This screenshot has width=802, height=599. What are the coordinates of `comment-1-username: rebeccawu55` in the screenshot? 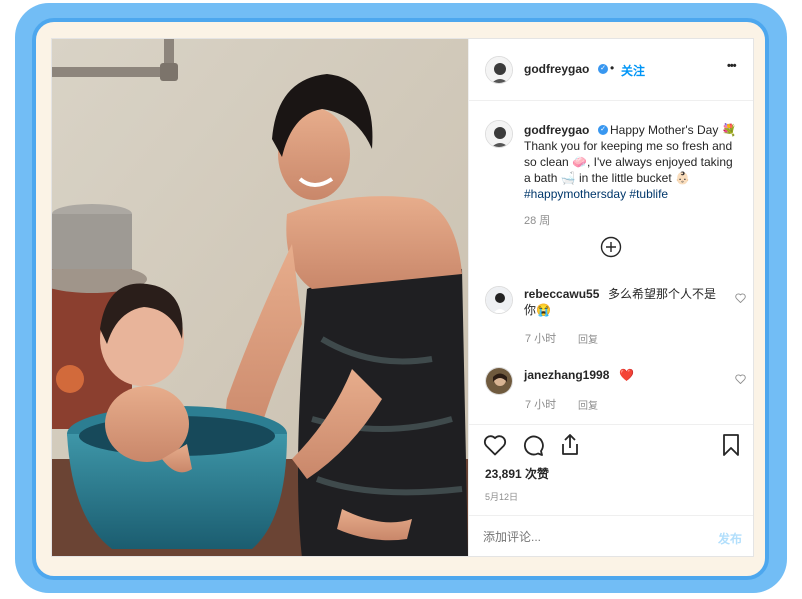 It's located at (561, 294).